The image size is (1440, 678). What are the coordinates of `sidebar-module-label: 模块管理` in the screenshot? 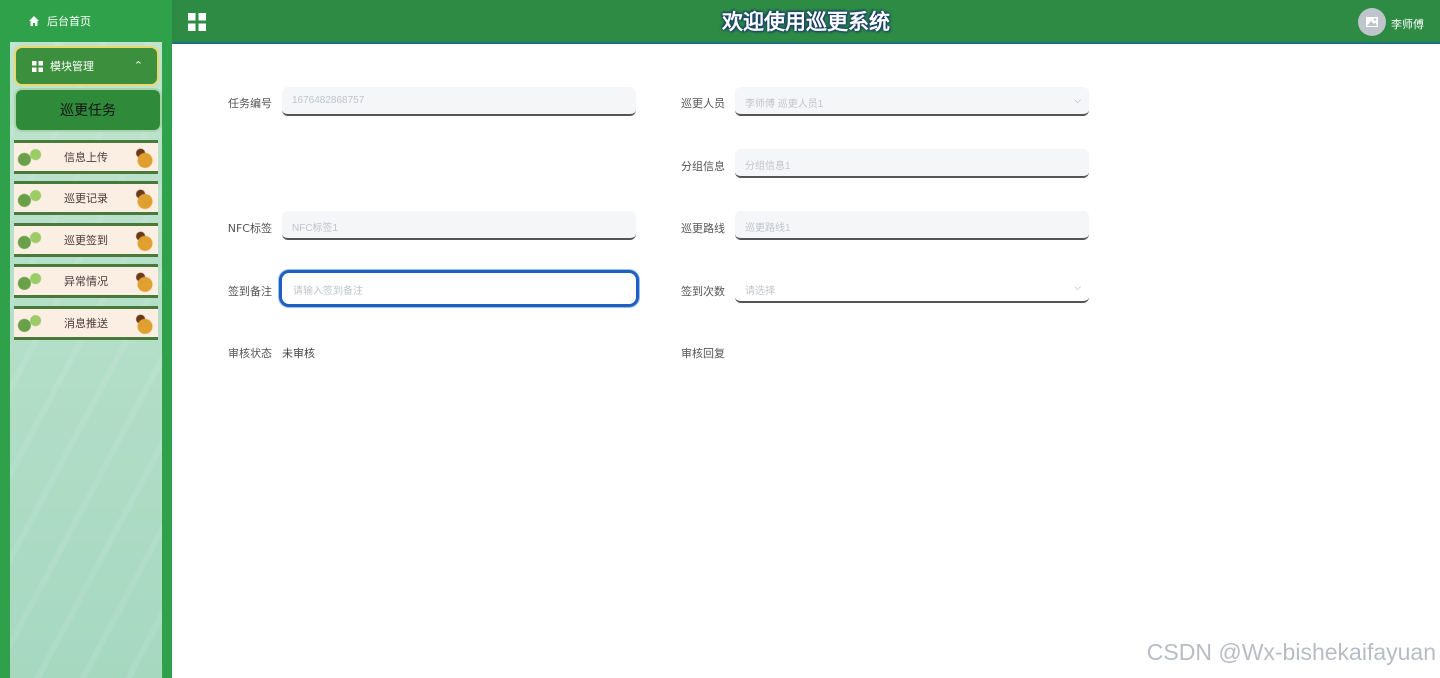 It's located at (72, 66).